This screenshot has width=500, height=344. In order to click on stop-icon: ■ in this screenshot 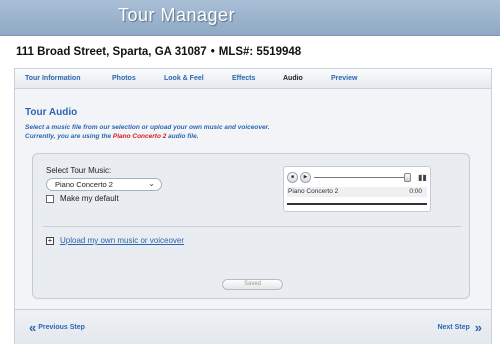, I will do `click(292, 177)`.